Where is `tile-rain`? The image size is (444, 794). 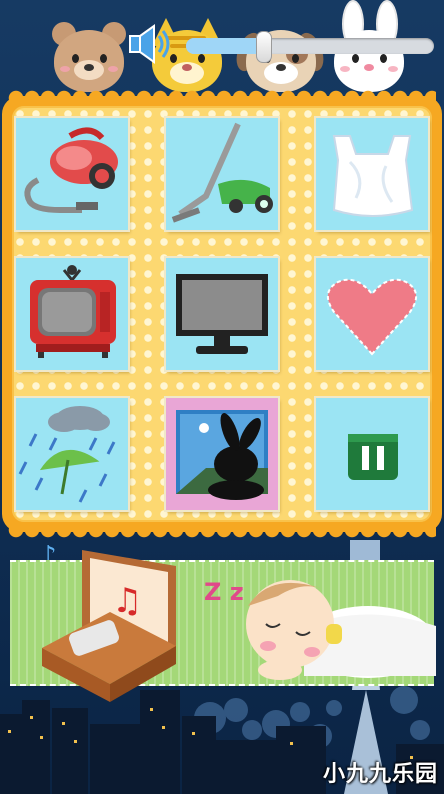
tile-rain is located at coordinates (72, 454).